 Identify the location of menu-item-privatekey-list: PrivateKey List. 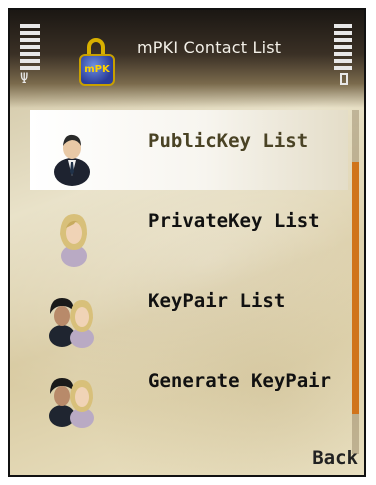
(189, 230).